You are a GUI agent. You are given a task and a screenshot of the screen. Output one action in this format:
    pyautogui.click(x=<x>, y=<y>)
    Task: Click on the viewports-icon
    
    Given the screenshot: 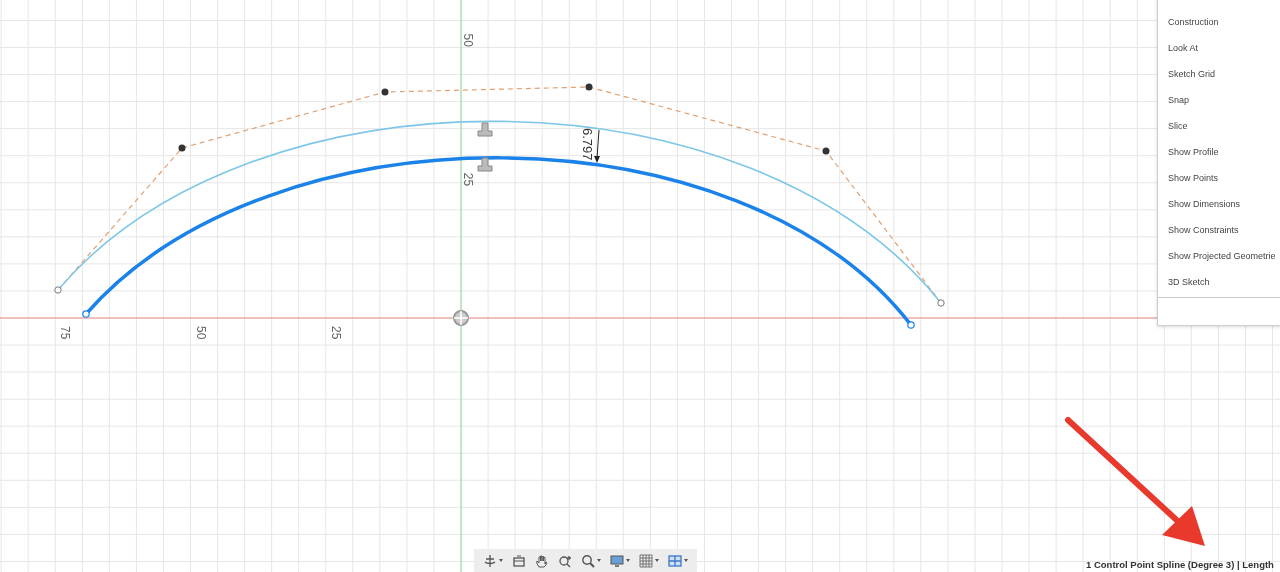 What is the action you would take?
    pyautogui.click(x=675, y=560)
    